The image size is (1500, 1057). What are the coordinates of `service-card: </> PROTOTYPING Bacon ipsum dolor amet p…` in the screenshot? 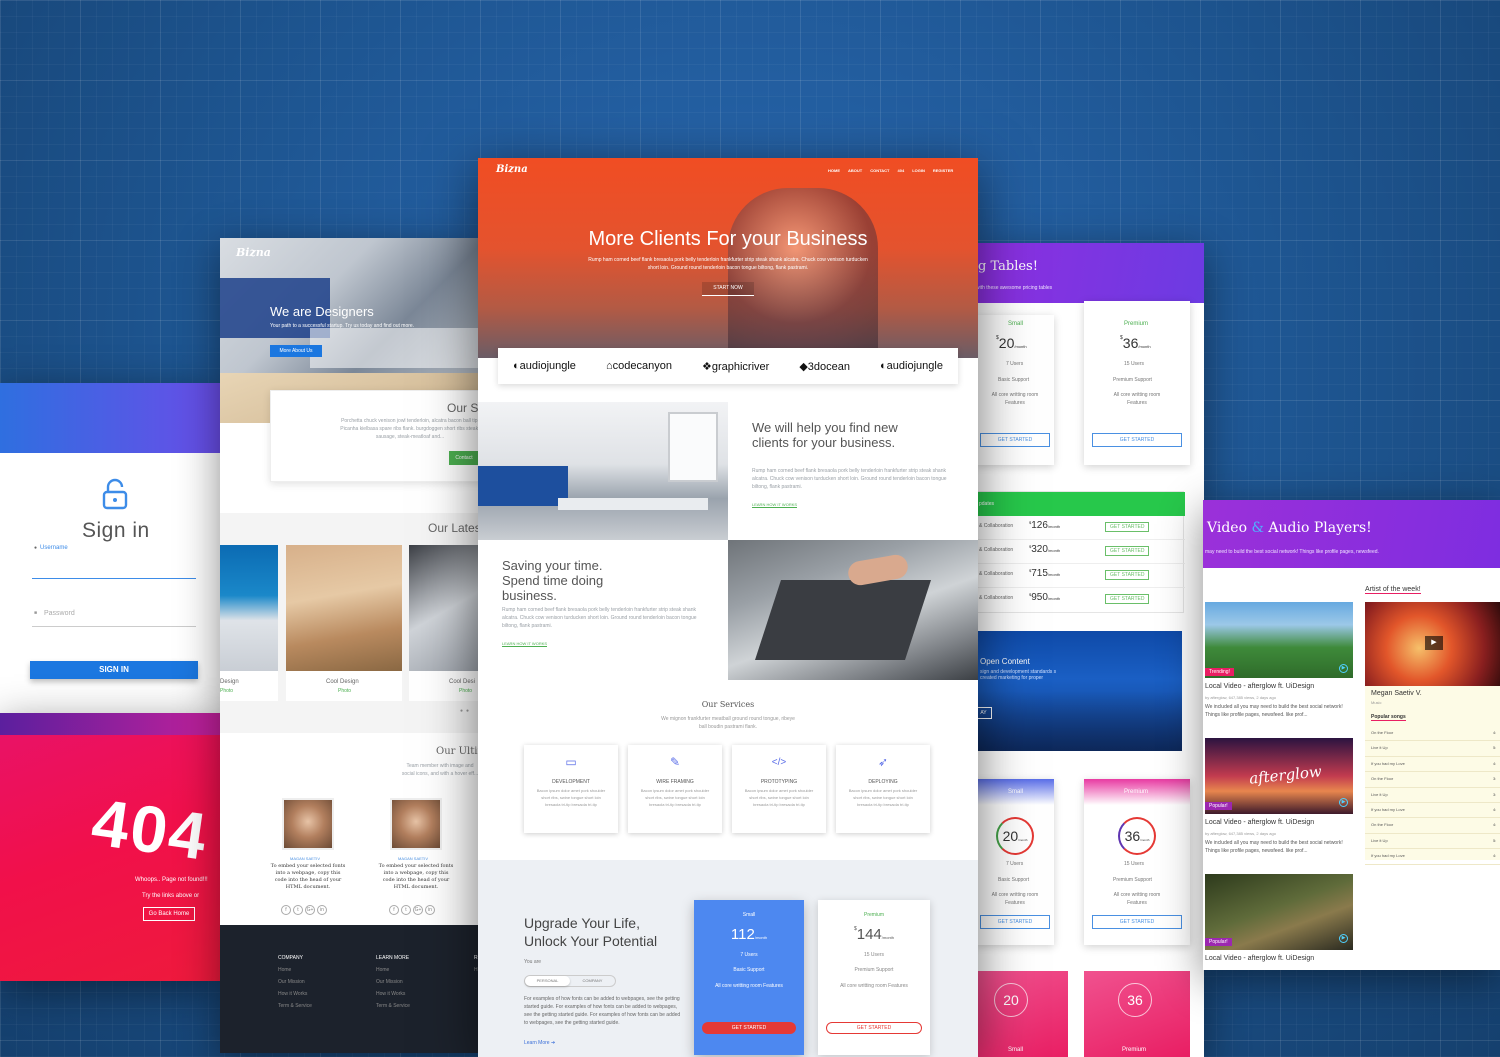 It's located at (779, 789).